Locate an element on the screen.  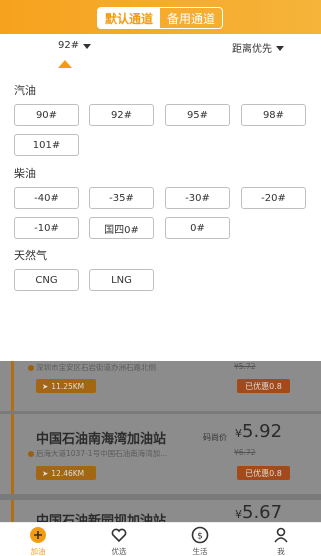
section-title-diesel: 柴油 is located at coordinates (25, 173).